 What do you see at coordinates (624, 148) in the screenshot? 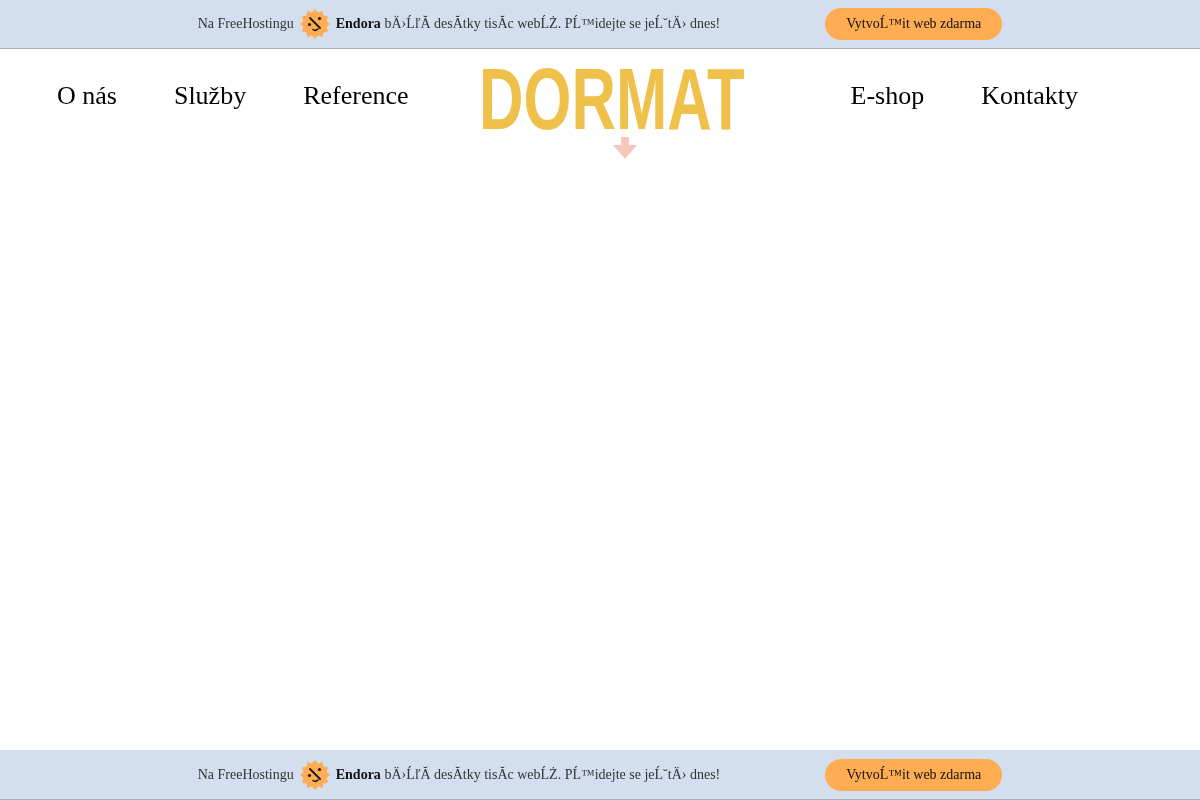
I see `down-arrow-icon` at bounding box center [624, 148].